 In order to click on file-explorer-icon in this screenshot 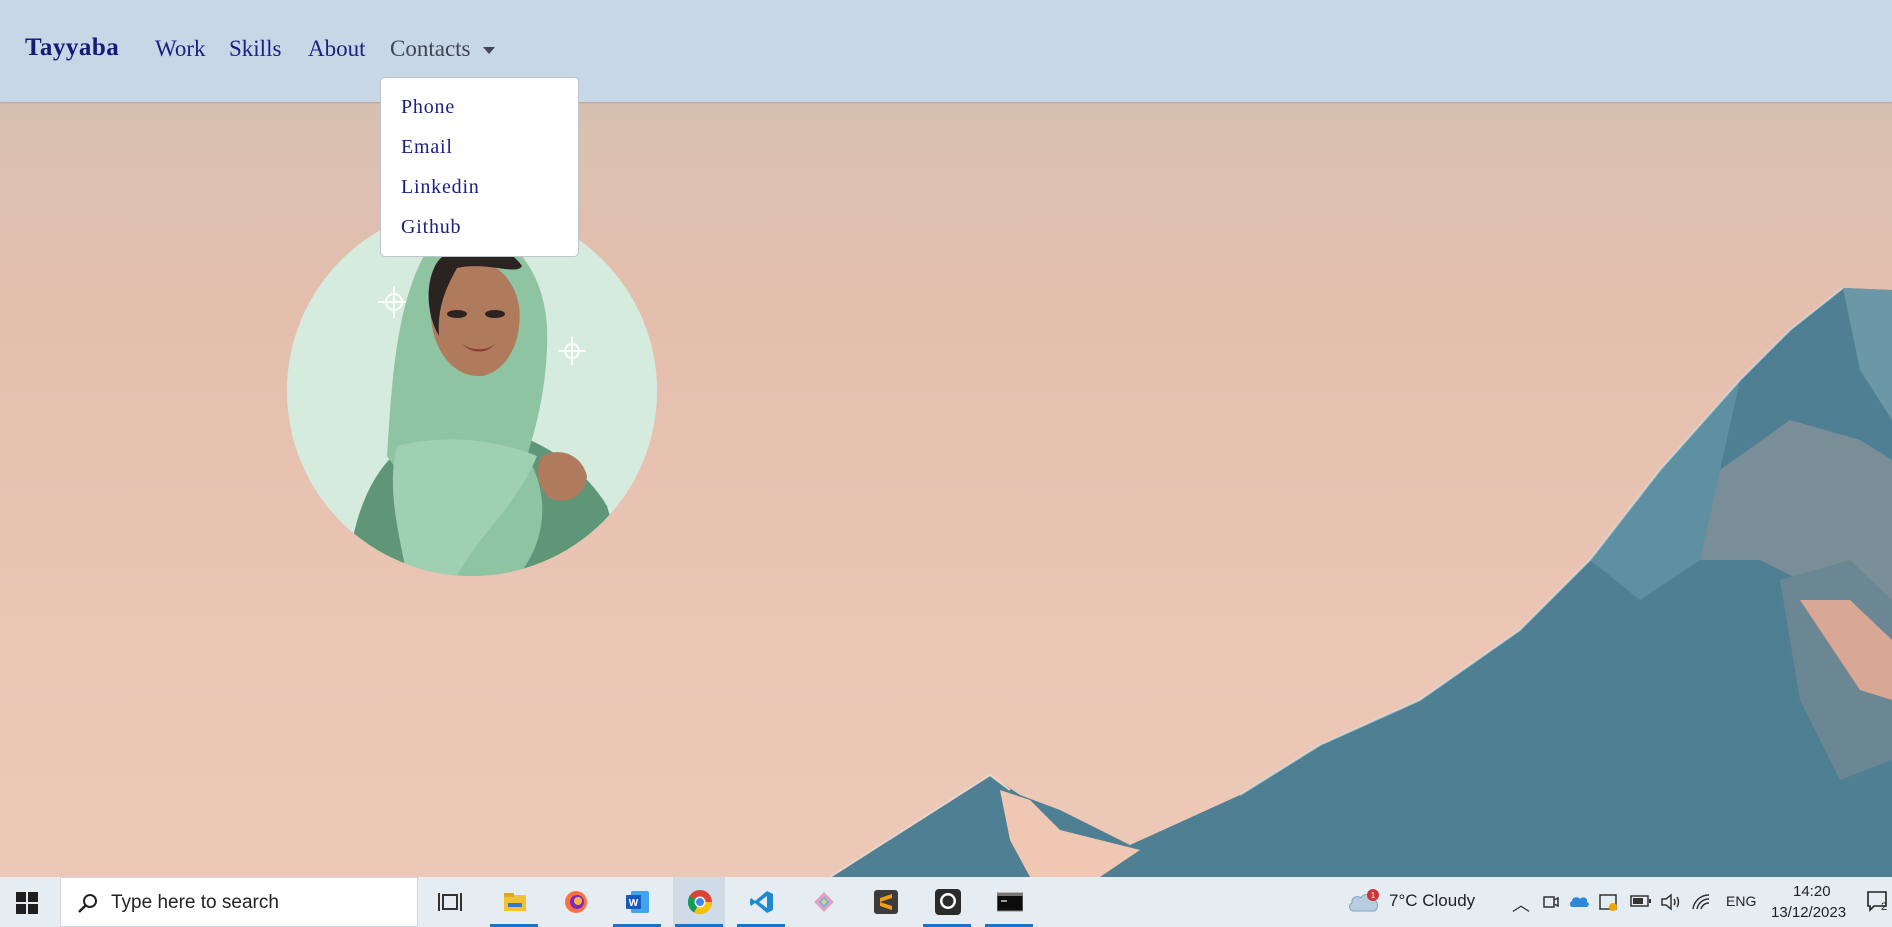, I will do `click(515, 902)`.